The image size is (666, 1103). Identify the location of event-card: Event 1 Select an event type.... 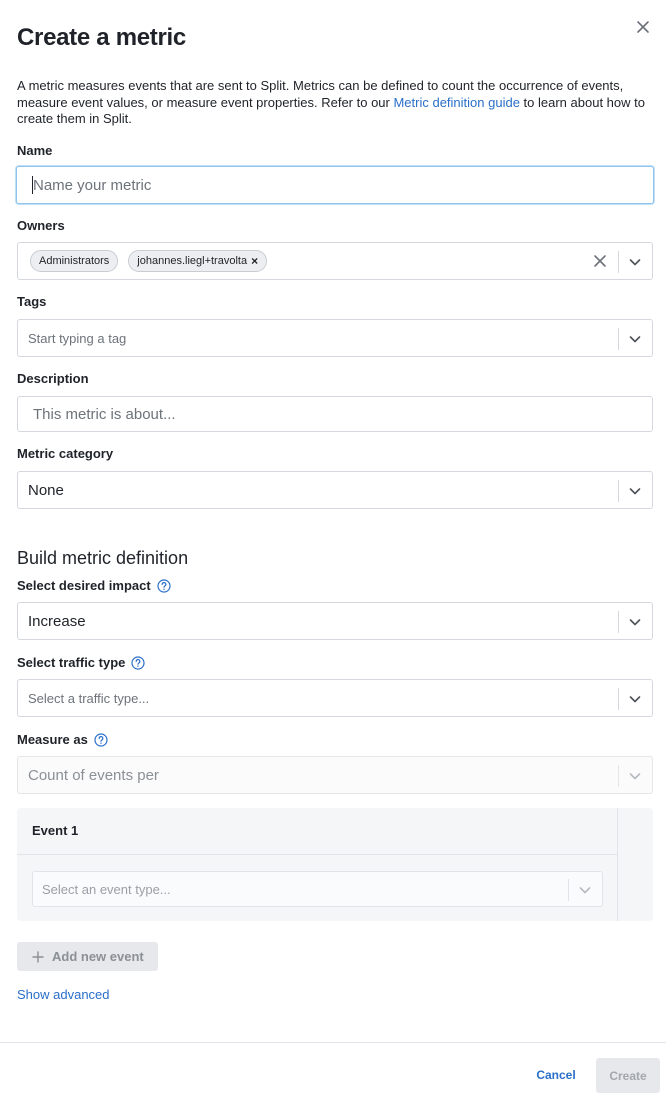
(335, 864).